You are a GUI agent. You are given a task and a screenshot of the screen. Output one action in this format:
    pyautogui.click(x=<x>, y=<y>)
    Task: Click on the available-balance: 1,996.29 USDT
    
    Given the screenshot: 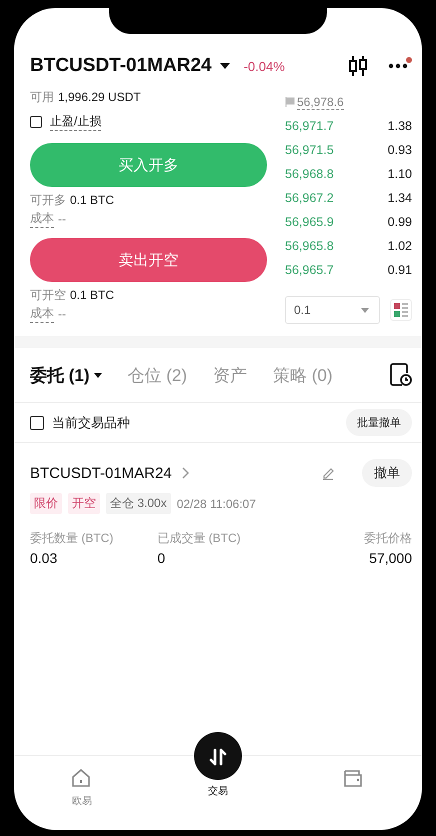 What is the action you would take?
    pyautogui.click(x=99, y=97)
    